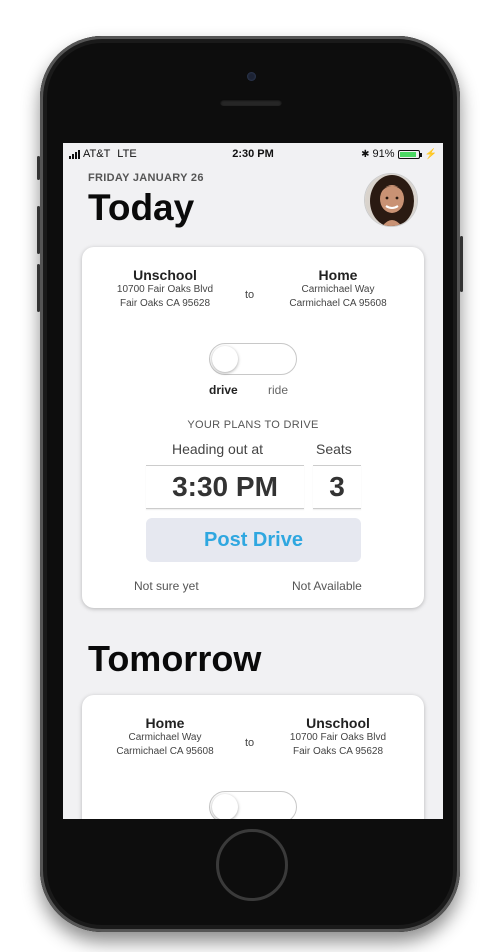 Image resolution: width=502 pixels, height=952 pixels. I want to click on to-location: Home Carmichael Way Carmichael CA 95608, so click(338, 289).